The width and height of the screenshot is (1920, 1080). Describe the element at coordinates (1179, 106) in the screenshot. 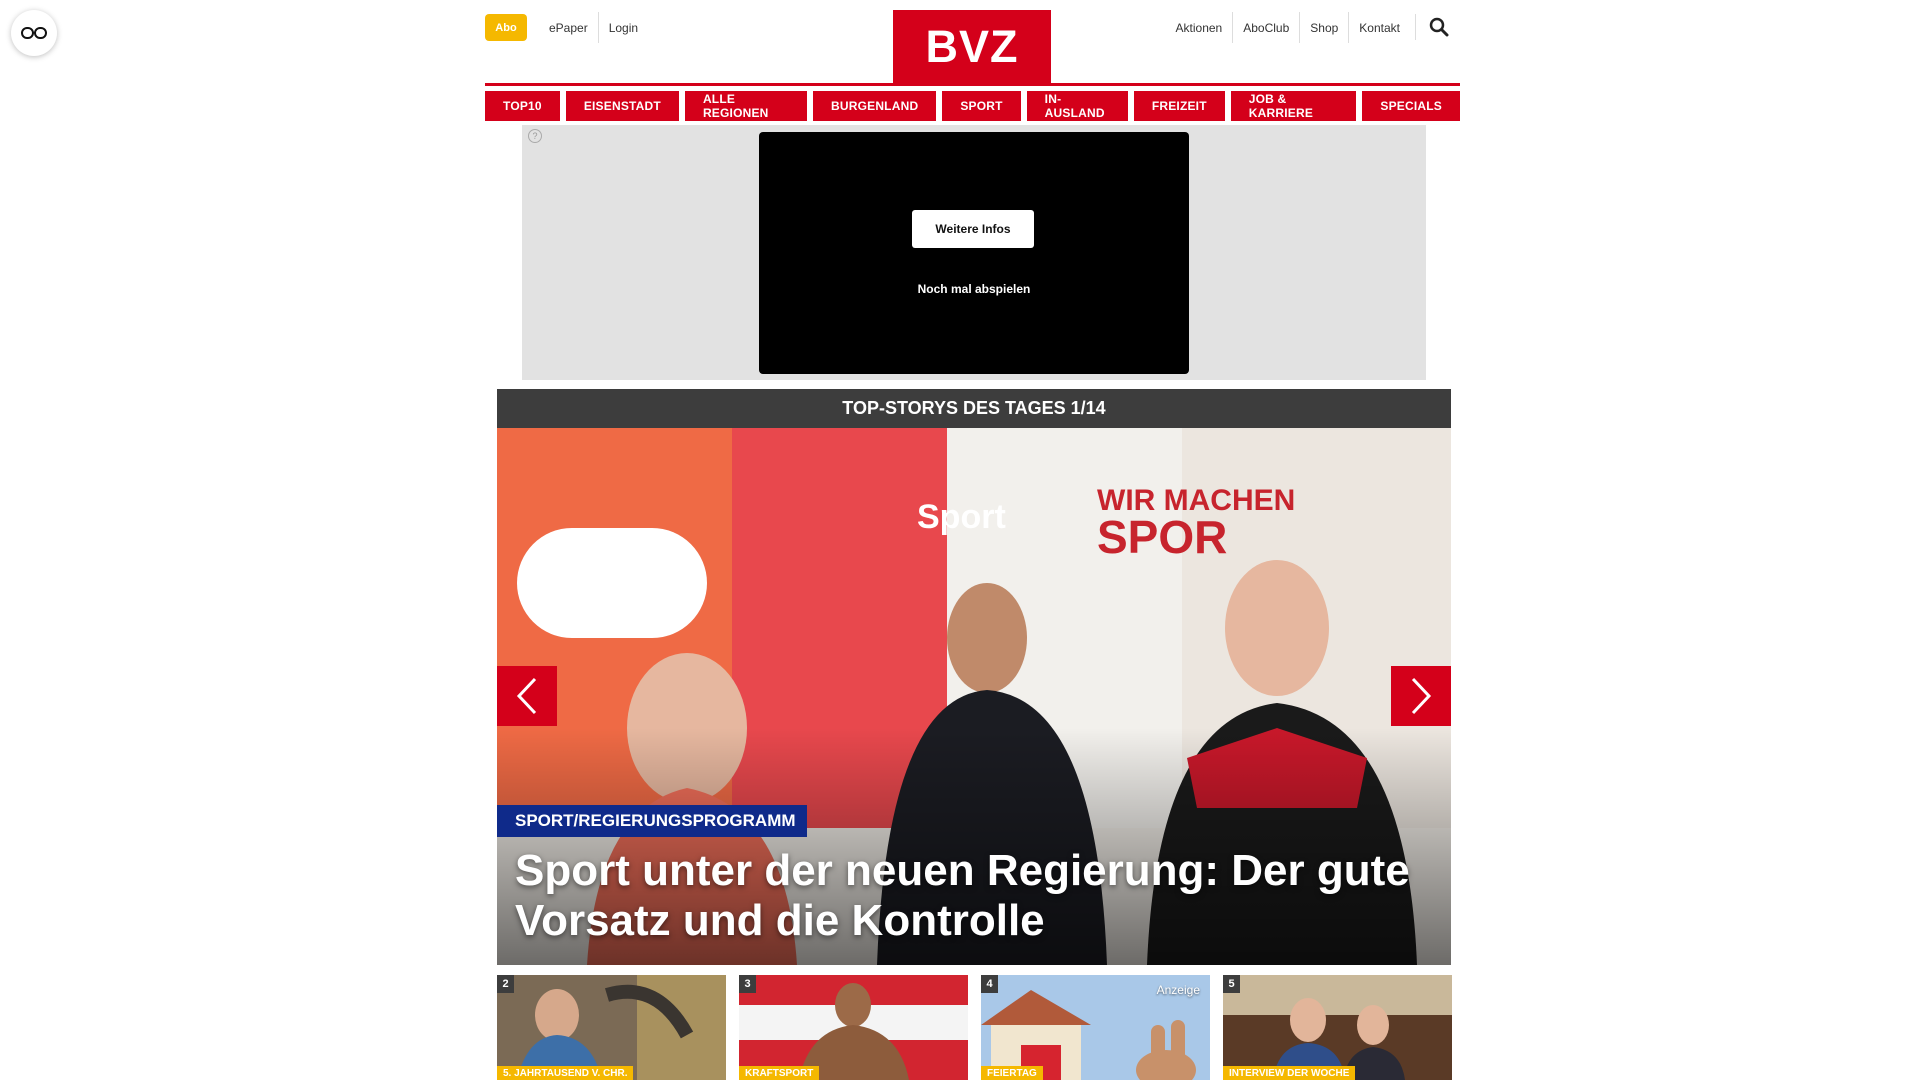

I see `nav-item-freizeit: FREIZEIT` at that location.